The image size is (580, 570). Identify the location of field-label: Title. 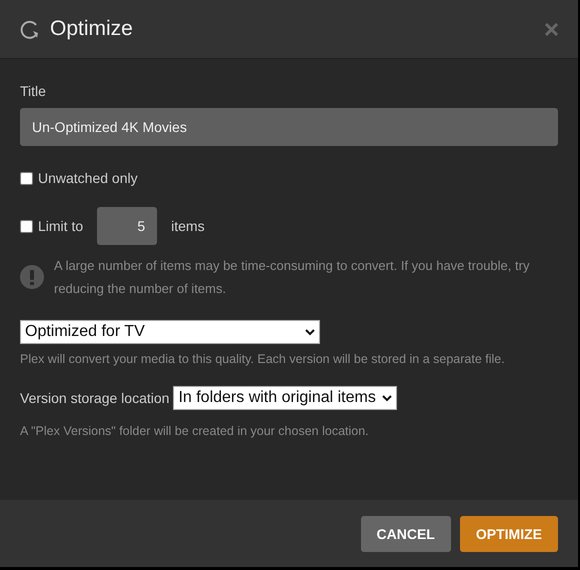
(33, 91).